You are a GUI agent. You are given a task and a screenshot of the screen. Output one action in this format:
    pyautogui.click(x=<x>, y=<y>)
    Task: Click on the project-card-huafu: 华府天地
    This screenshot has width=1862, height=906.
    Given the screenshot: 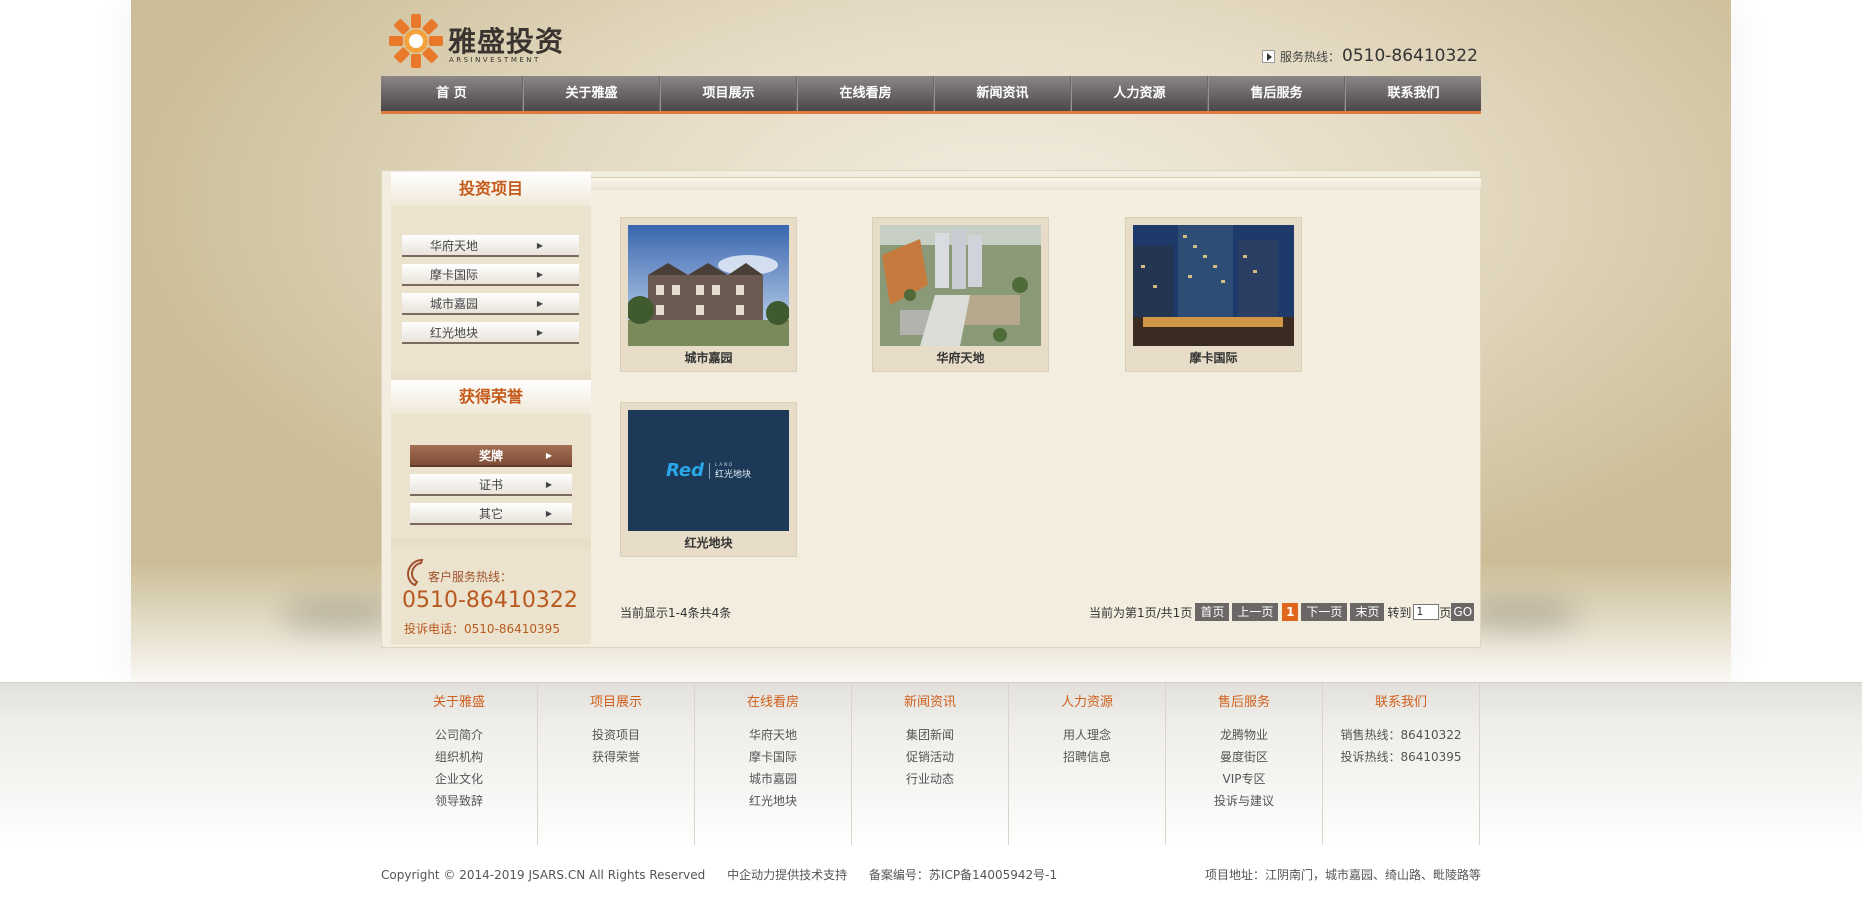 What is the action you would take?
    pyautogui.click(x=960, y=294)
    